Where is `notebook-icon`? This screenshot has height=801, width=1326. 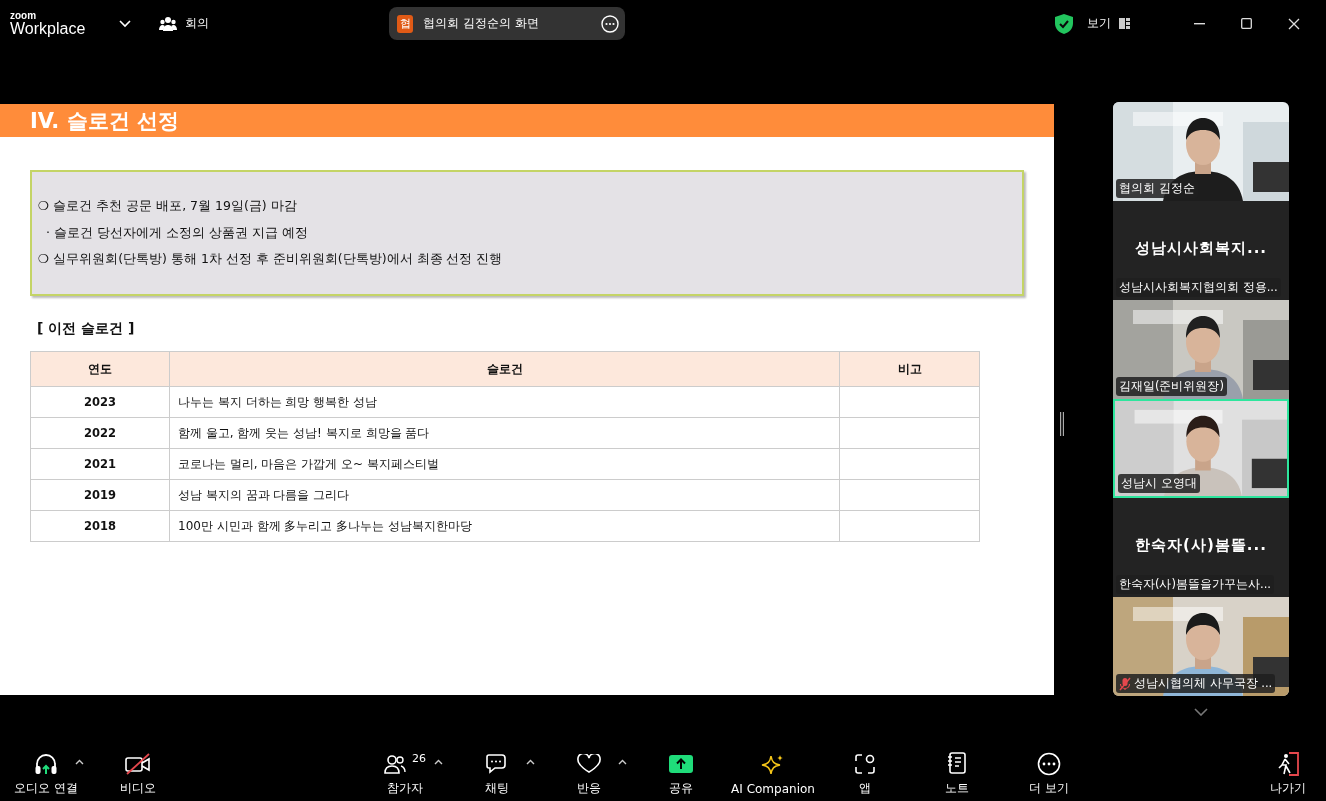 notebook-icon is located at coordinates (957, 764).